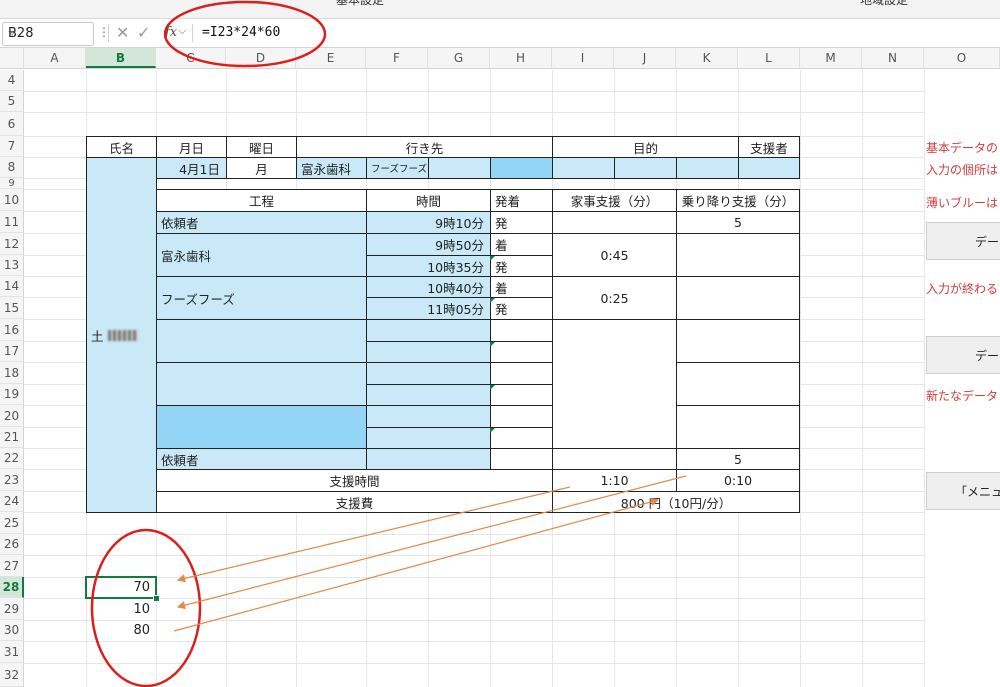 The height and width of the screenshot is (687, 1000). I want to click on arrow-ride-to-b29, so click(431, 542).